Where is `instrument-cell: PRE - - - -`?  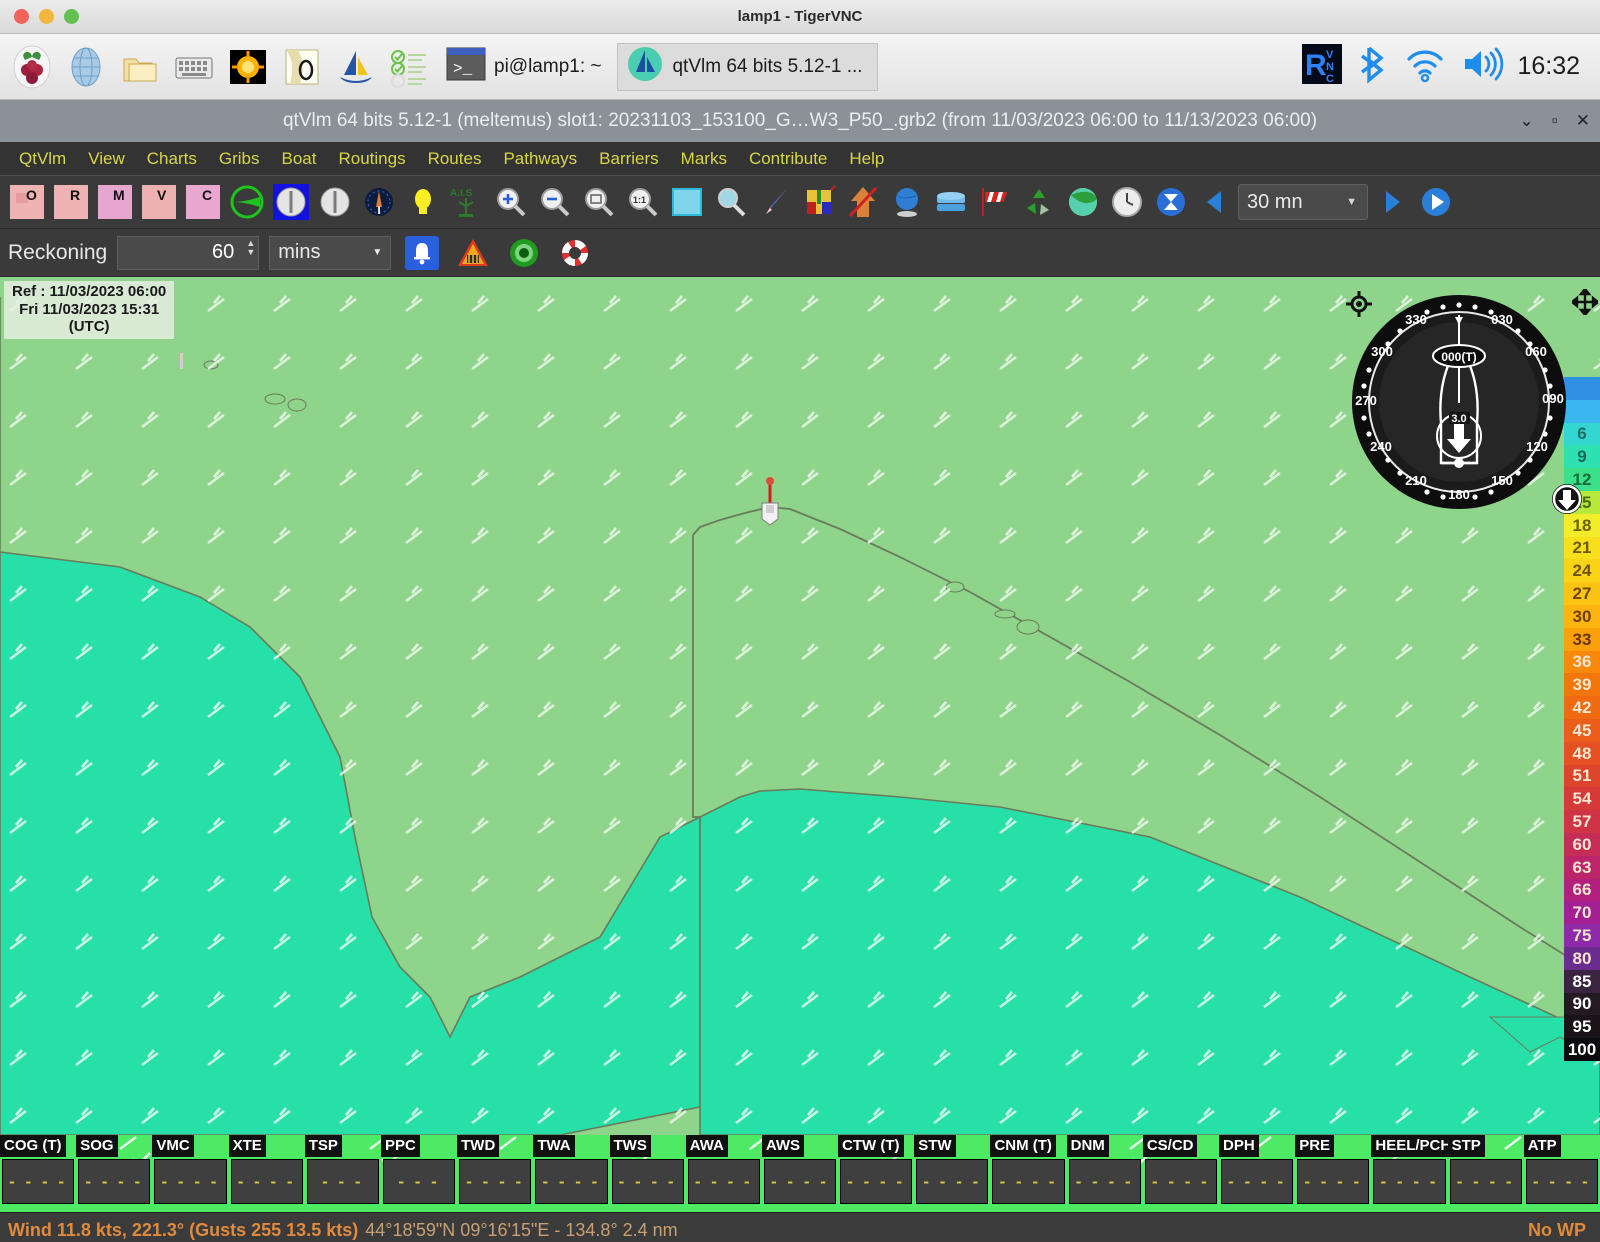
instrument-cell: PRE - - - - is located at coordinates (1333, 1173).